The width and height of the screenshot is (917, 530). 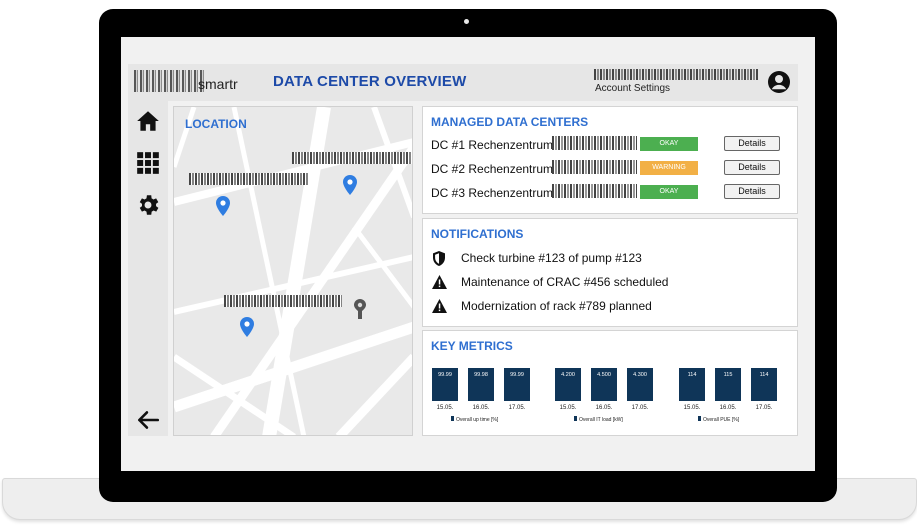 What do you see at coordinates (477, 420) in the screenshot?
I see `legend-label: Overall up time [%]` at bounding box center [477, 420].